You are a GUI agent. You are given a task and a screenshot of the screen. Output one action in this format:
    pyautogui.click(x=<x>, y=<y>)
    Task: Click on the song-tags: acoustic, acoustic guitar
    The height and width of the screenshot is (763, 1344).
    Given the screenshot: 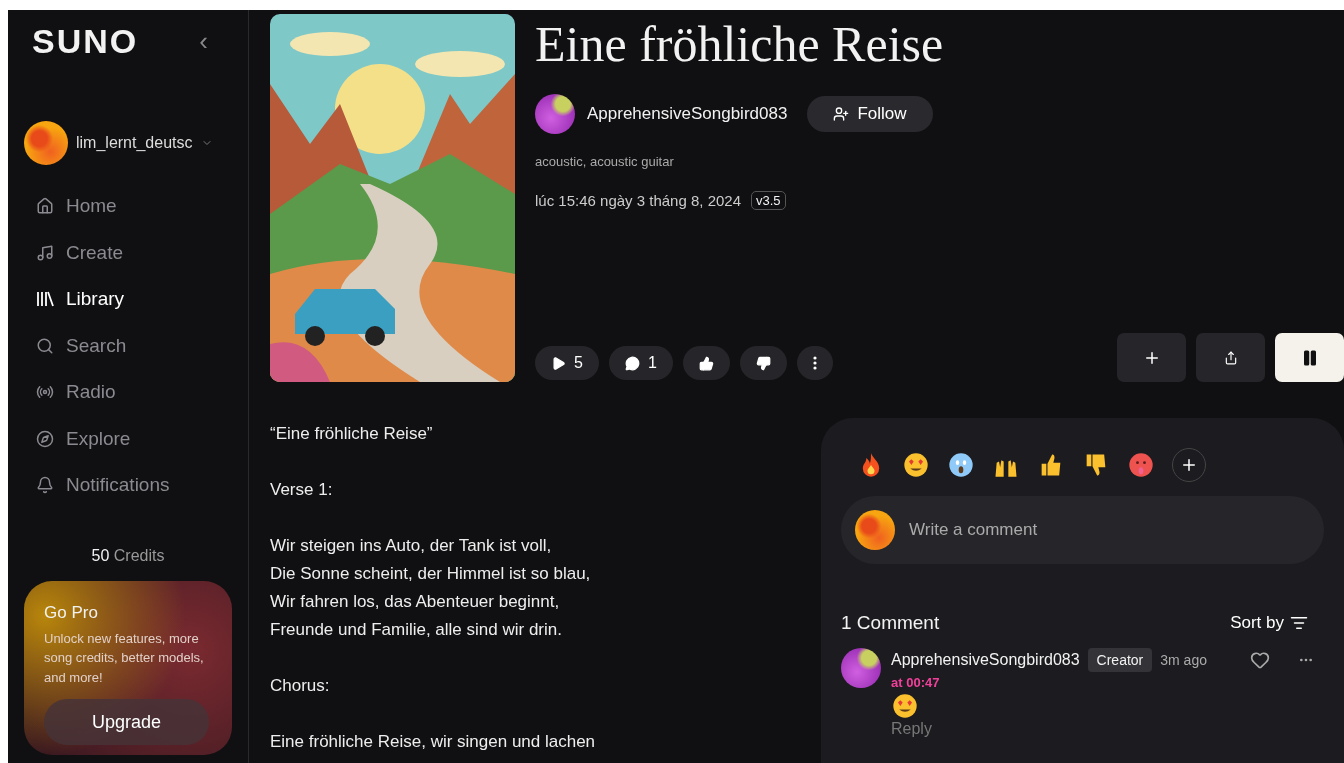 What is the action you would take?
    pyautogui.click(x=939, y=161)
    